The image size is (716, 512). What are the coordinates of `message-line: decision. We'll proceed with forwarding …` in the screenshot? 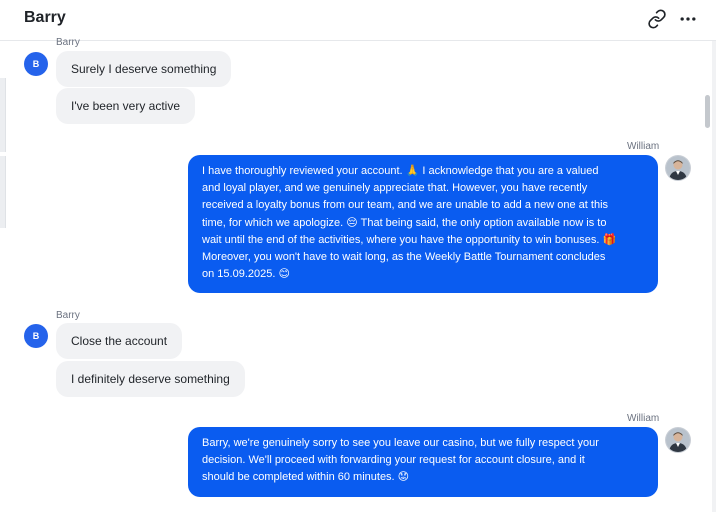 It's located at (393, 460).